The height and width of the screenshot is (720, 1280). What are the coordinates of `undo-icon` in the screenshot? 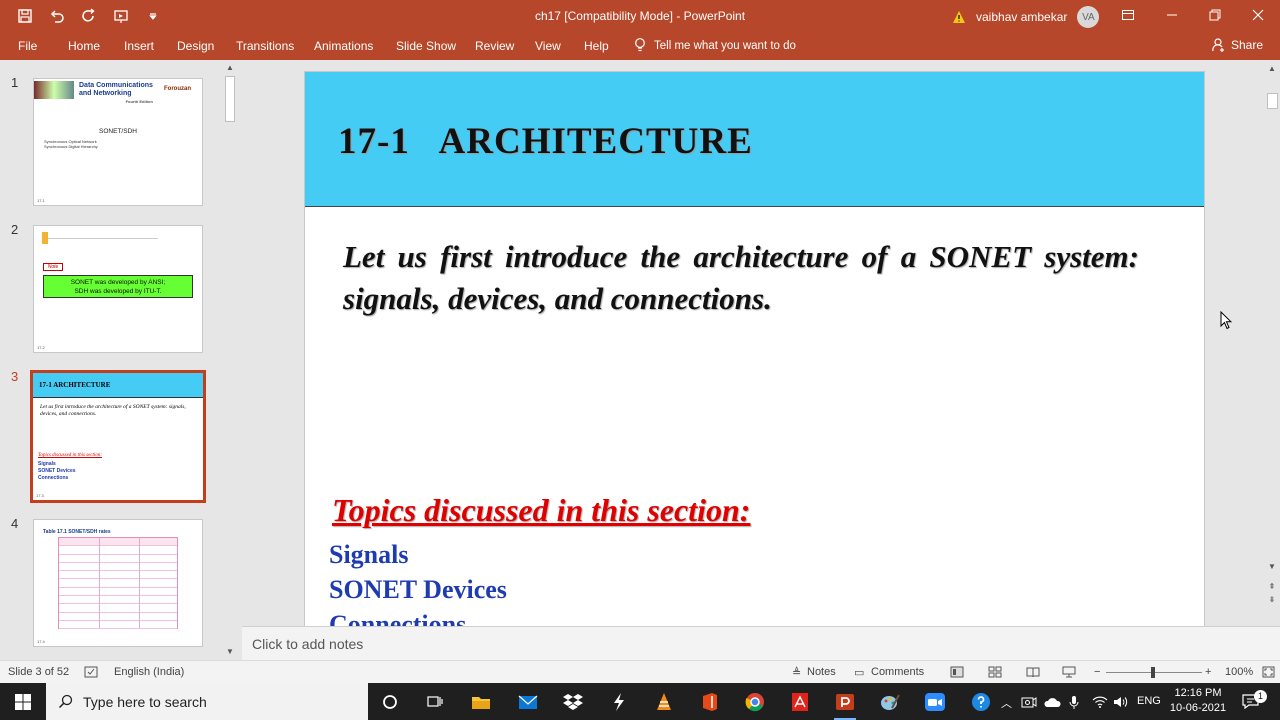 It's located at (57, 16).